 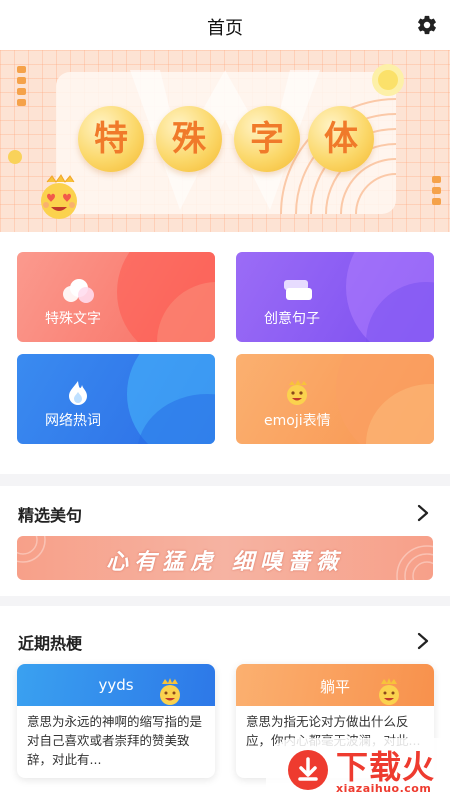 I want to click on dot-decor, so click(x=15, y=157).